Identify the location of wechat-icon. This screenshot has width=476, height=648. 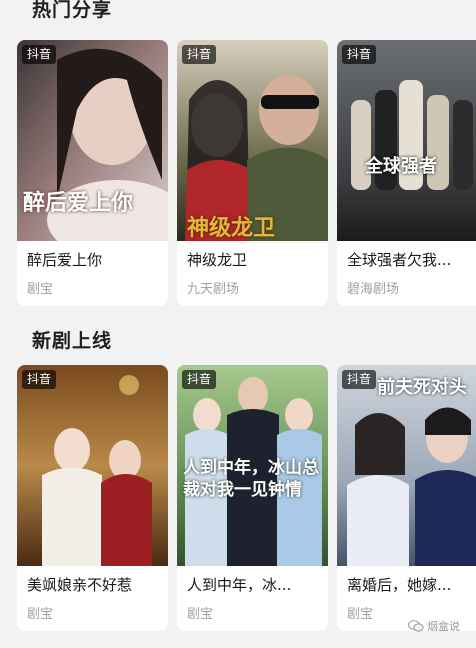
(416, 626).